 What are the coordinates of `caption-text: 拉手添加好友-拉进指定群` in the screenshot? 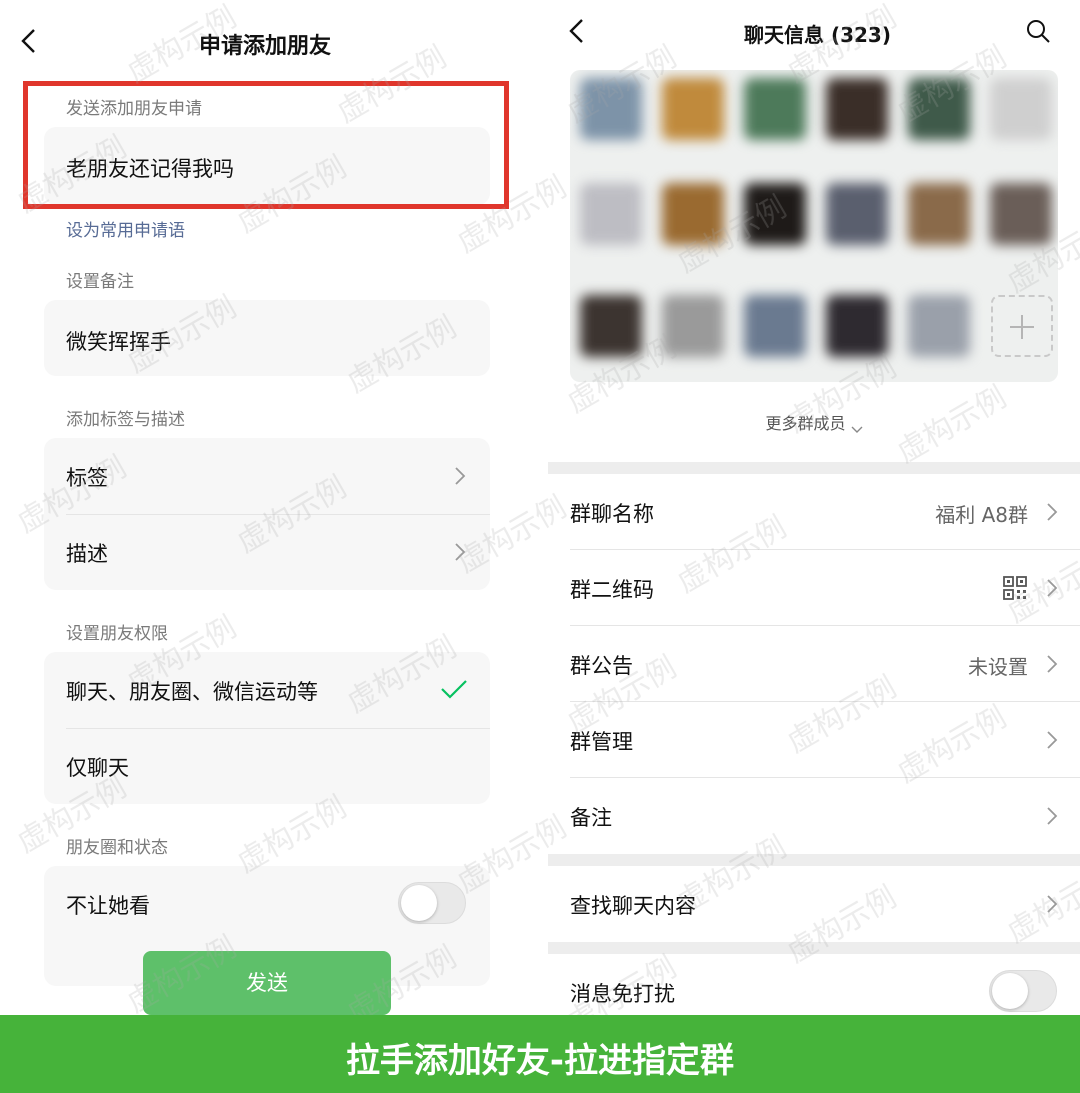 It's located at (540, 1061).